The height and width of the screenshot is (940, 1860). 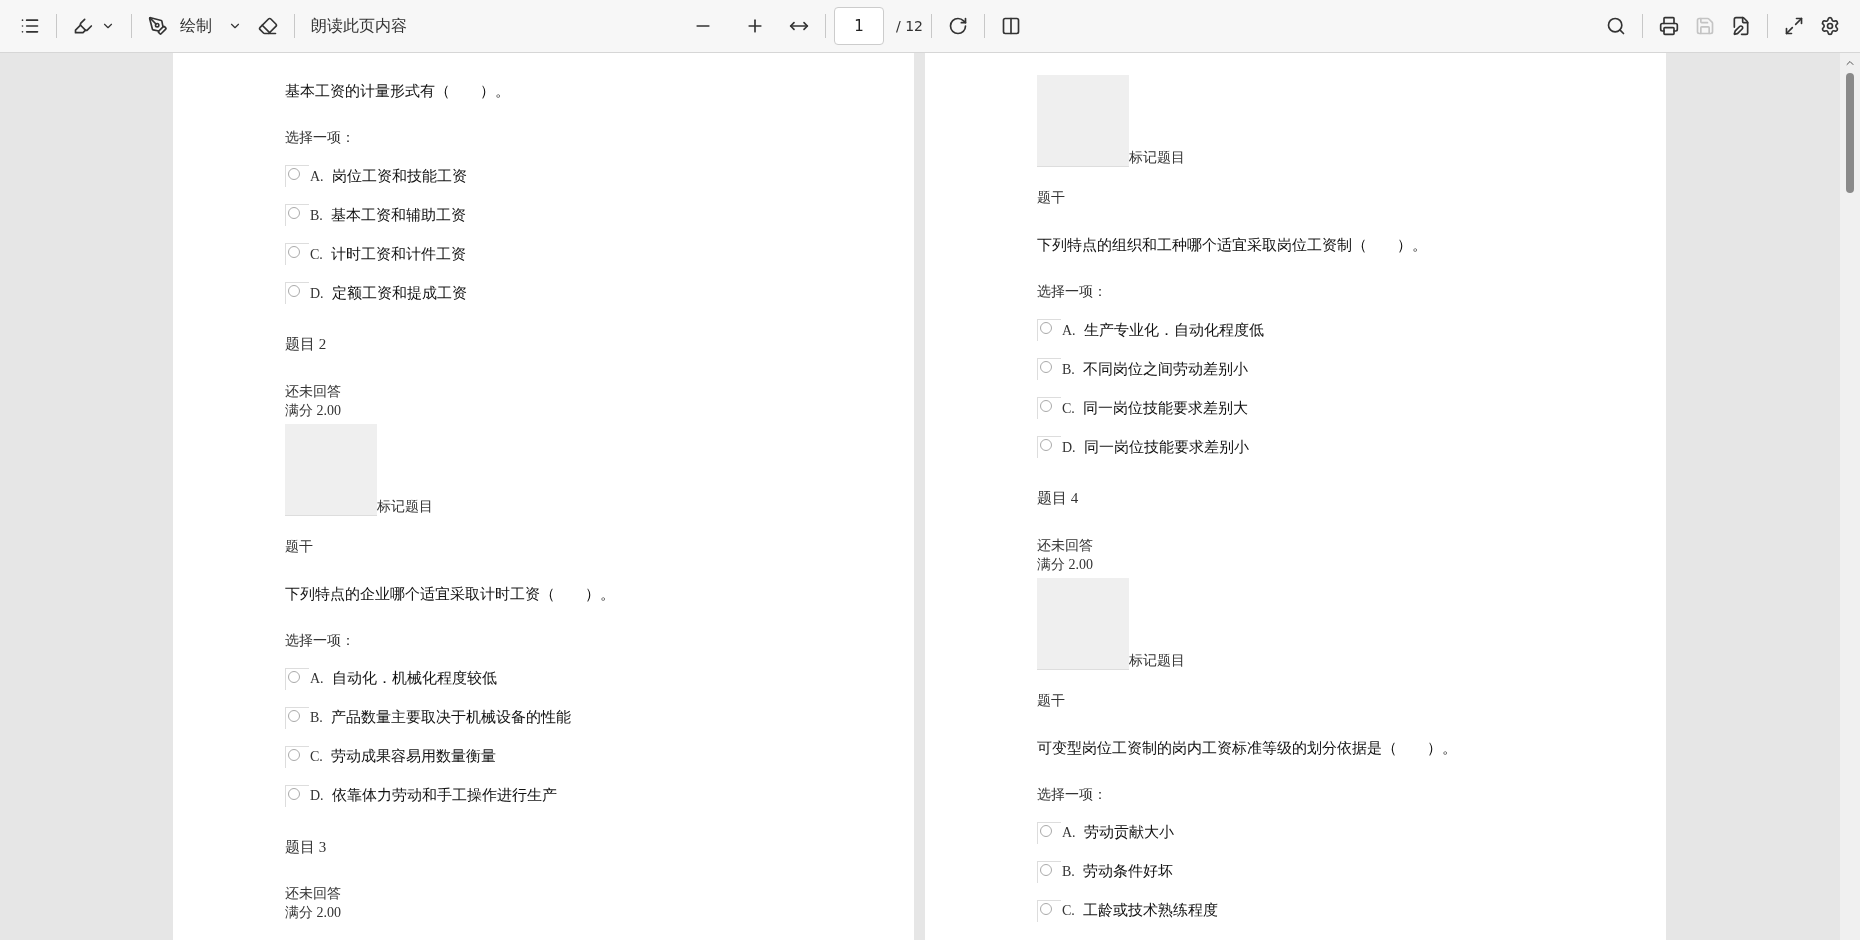 What do you see at coordinates (1128, 833) in the screenshot?
I see `option-text: 劳动贡献大小` at bounding box center [1128, 833].